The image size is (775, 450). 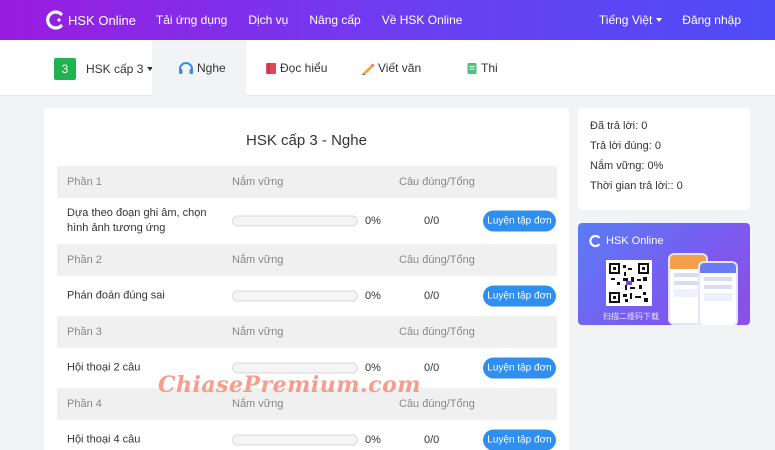 What do you see at coordinates (306, 140) in the screenshot?
I see `page-title: HSK cấp 3 - Nghe` at bounding box center [306, 140].